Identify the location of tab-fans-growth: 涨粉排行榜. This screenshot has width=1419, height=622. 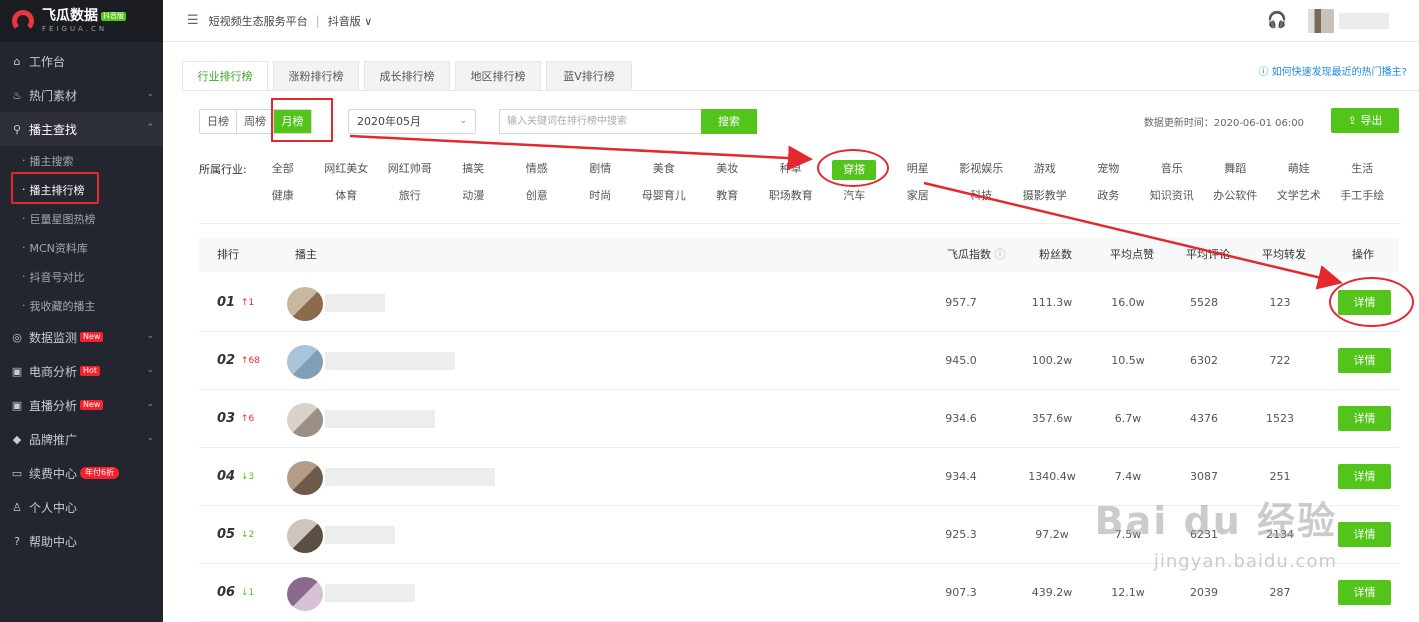
(316, 76).